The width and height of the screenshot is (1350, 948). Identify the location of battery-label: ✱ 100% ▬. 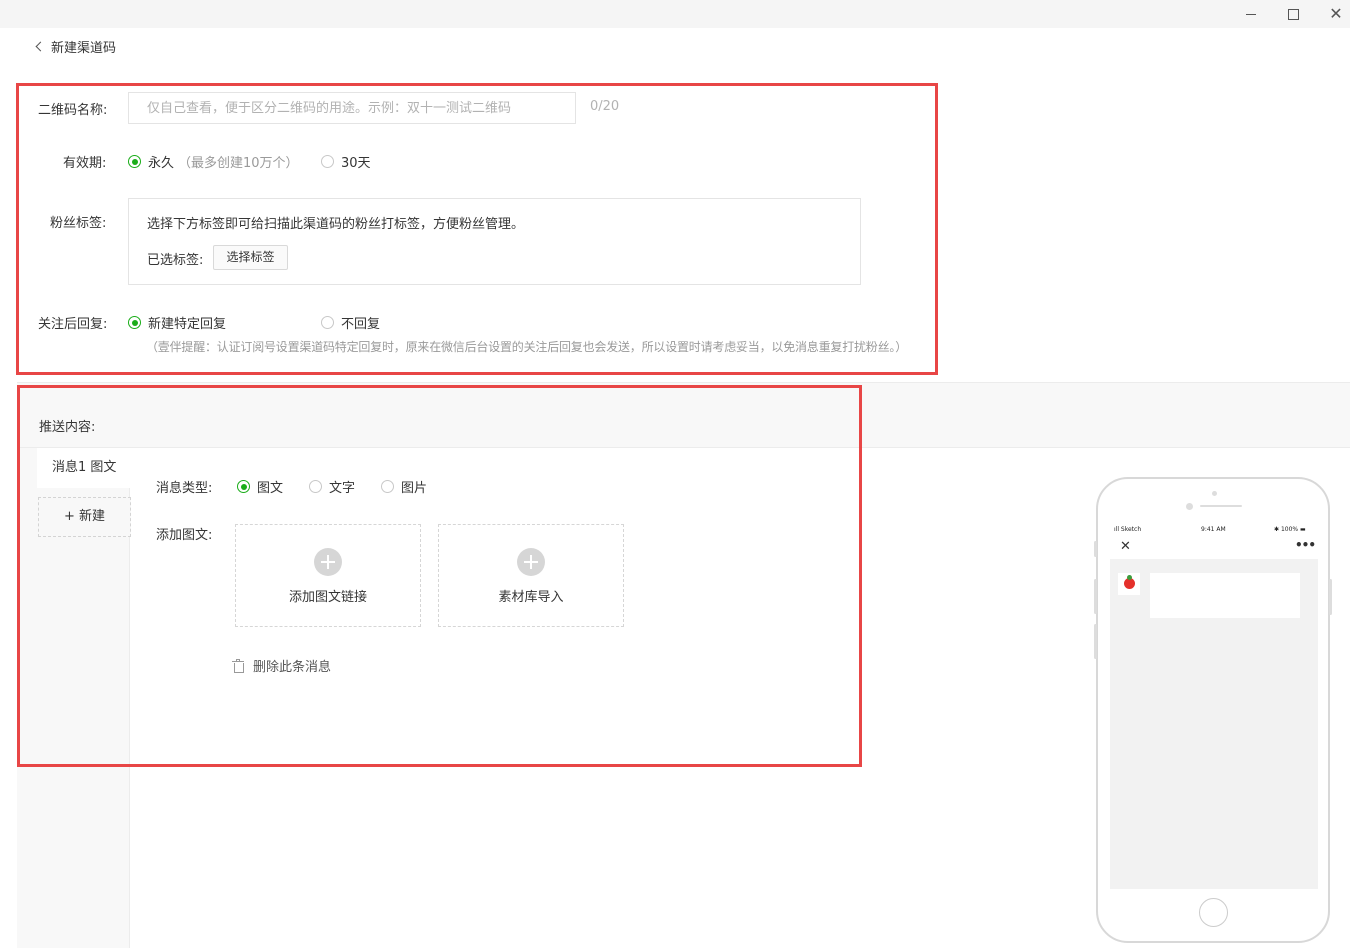
(1290, 529).